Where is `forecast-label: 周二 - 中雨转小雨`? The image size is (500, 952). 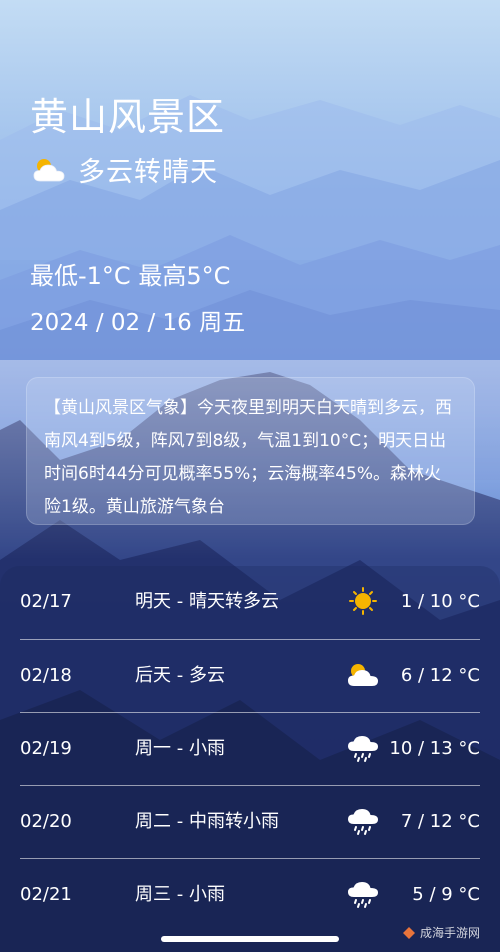
forecast-label: 周二 - 中雨转小雨 is located at coordinates (207, 821).